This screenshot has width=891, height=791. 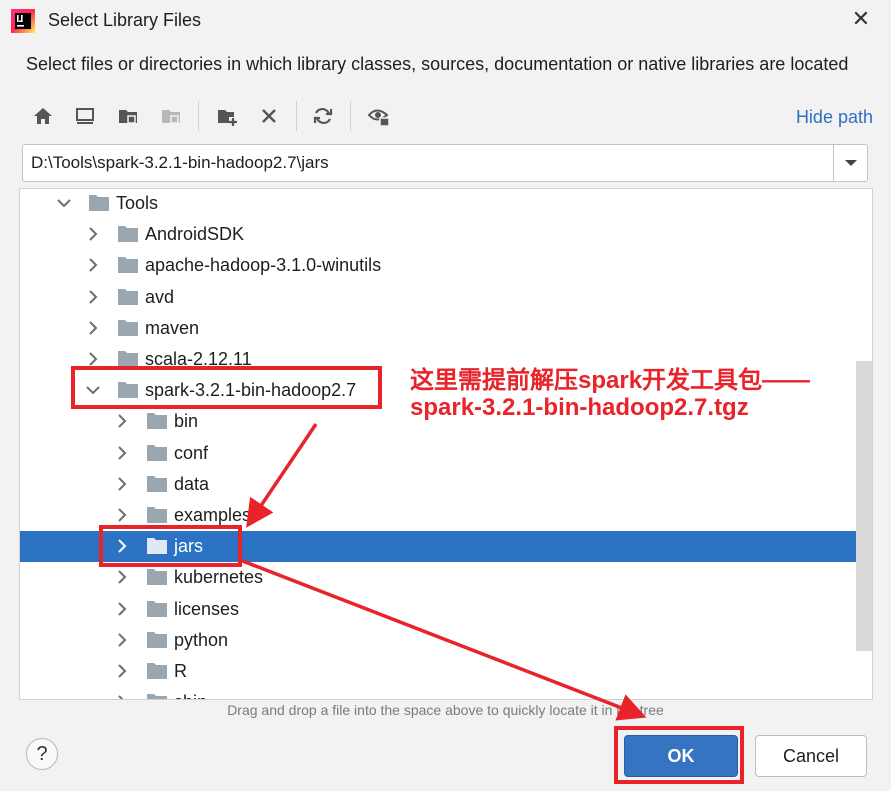 What do you see at coordinates (125, 20) in the screenshot?
I see `dialog-title: Select Library Files` at bounding box center [125, 20].